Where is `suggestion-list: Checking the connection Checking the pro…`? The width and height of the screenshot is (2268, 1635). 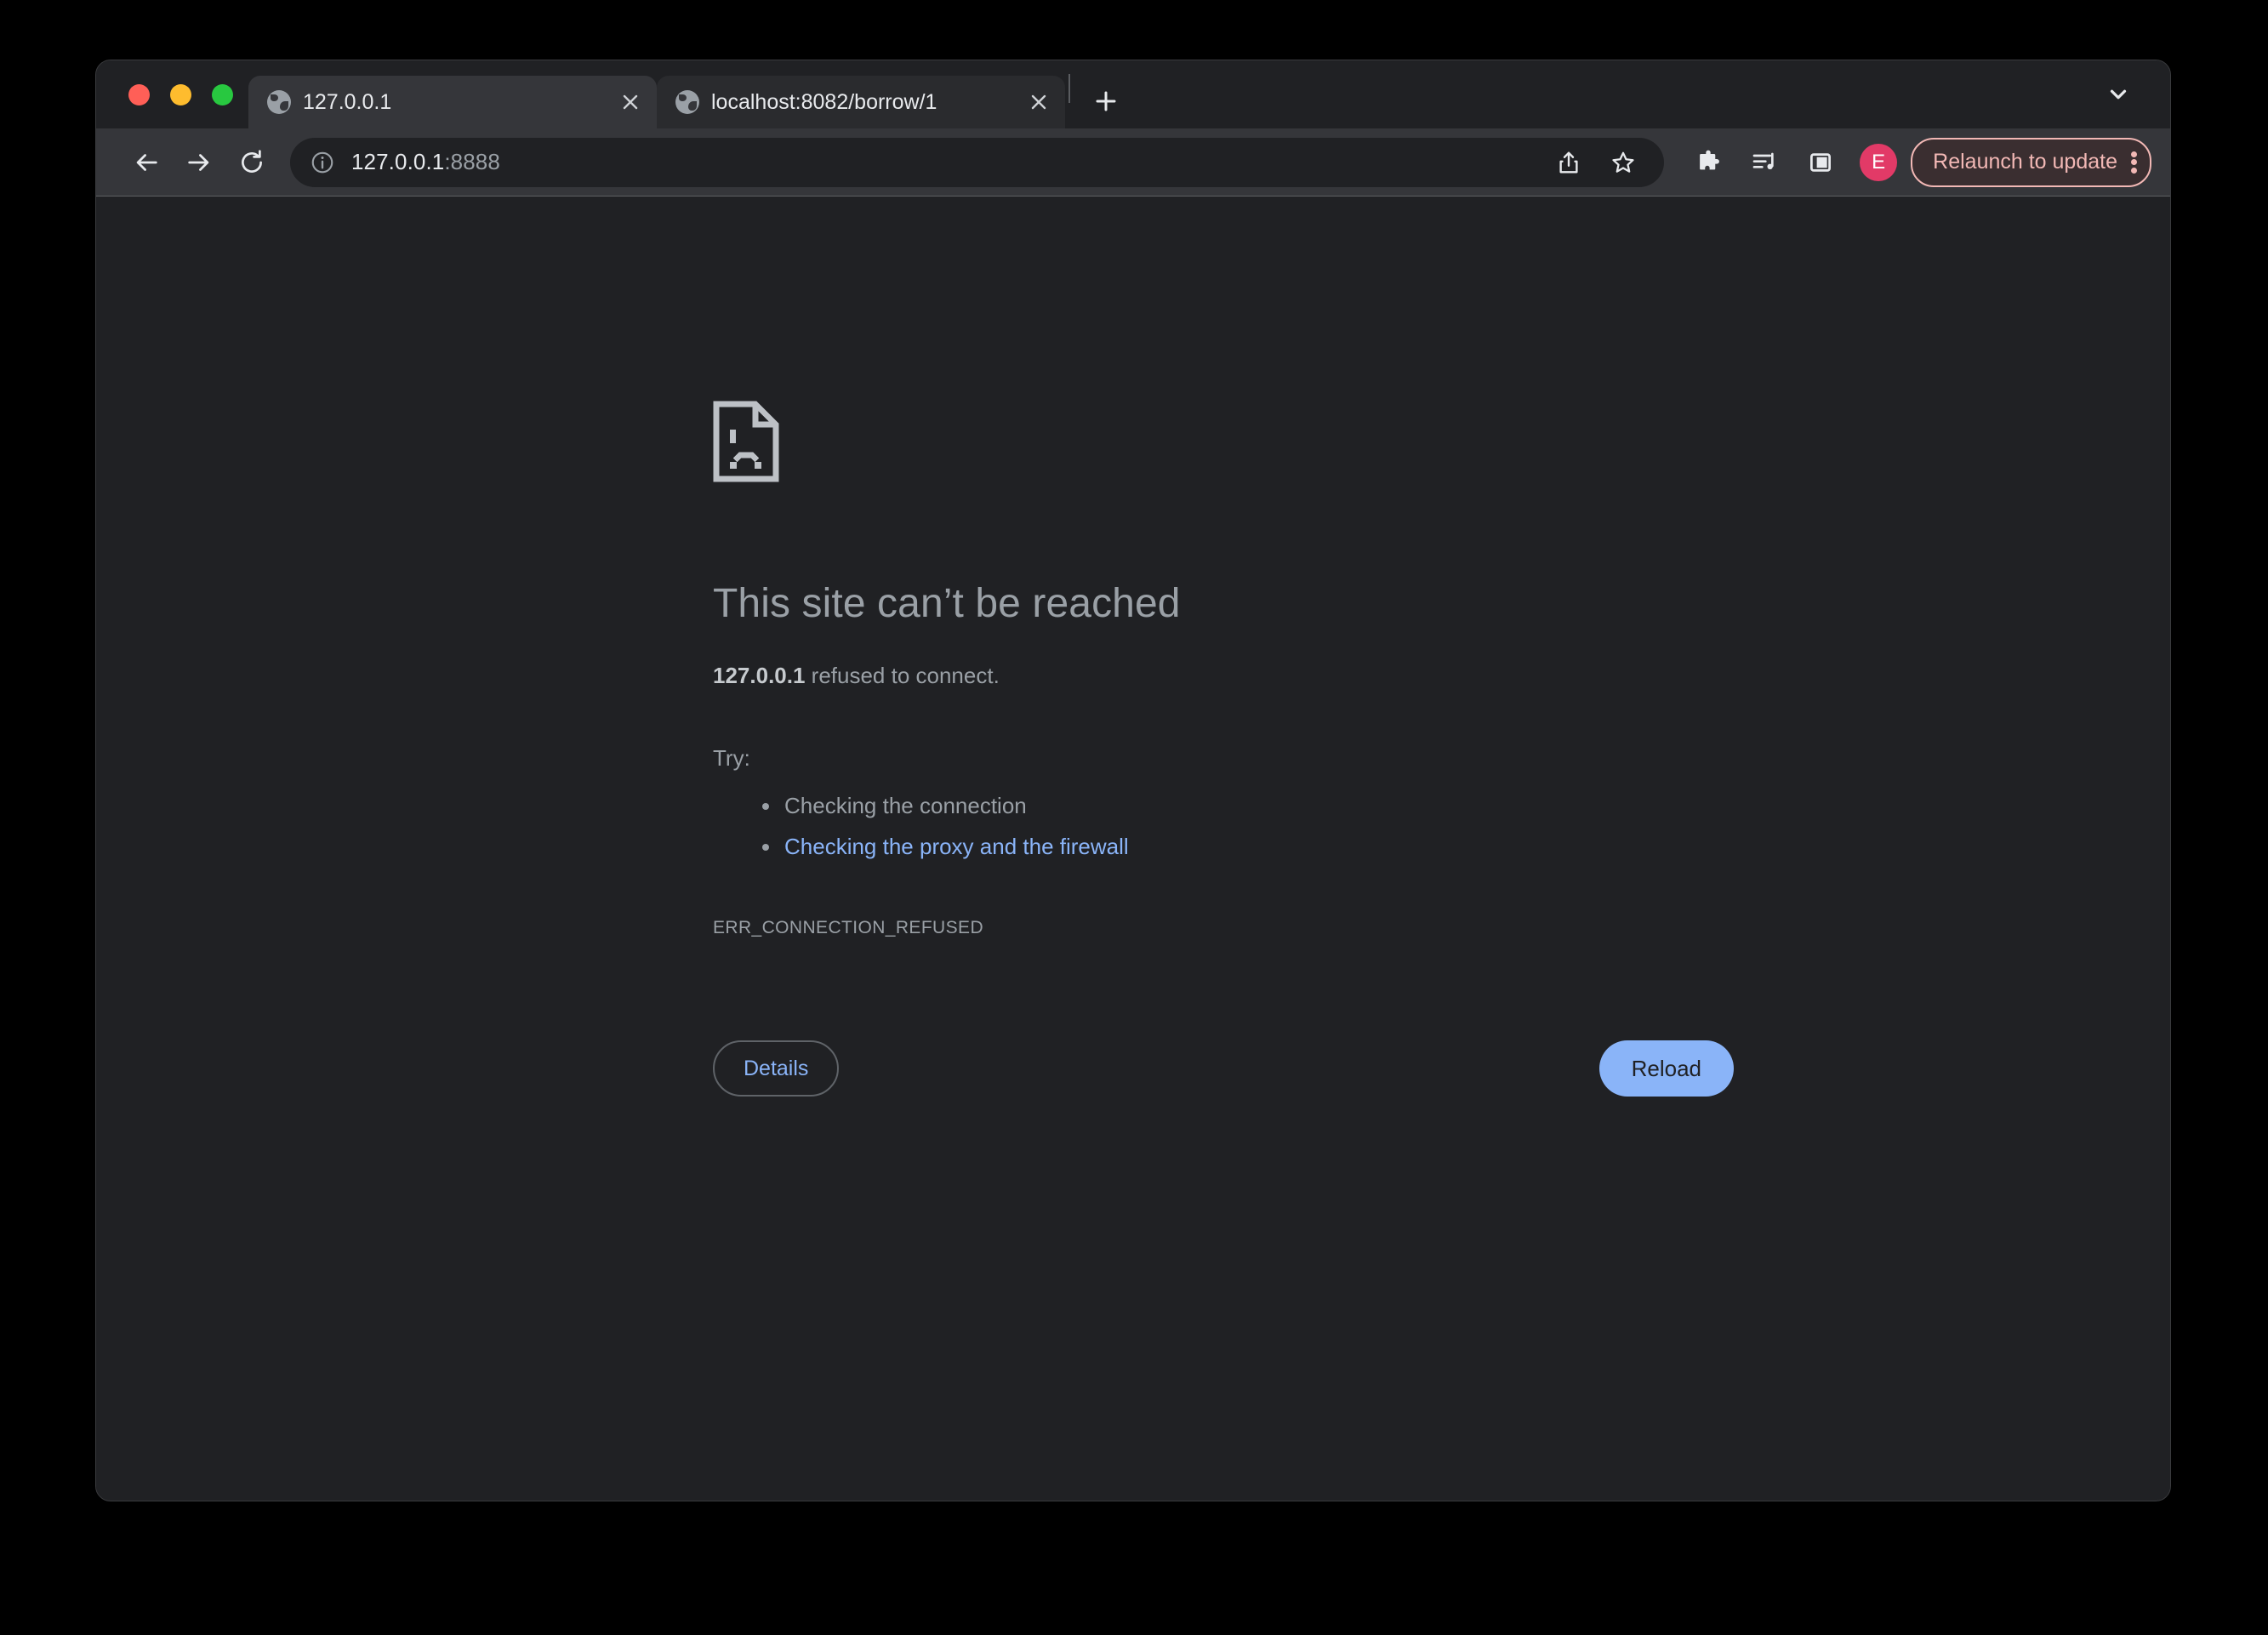
suggestion-list: Checking the connection Checking the pro… is located at coordinates (1266, 826).